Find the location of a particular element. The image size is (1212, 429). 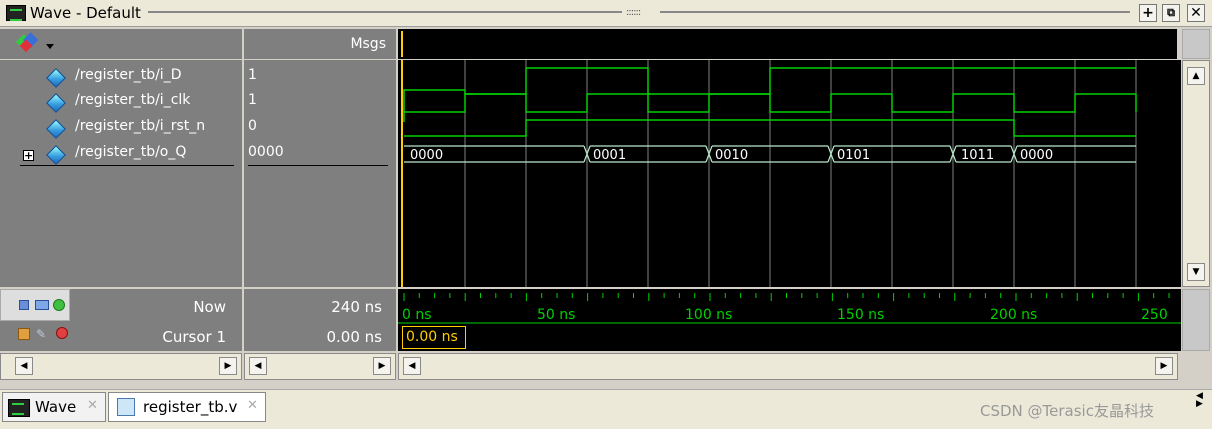

value-divider is located at coordinates (318, 165).